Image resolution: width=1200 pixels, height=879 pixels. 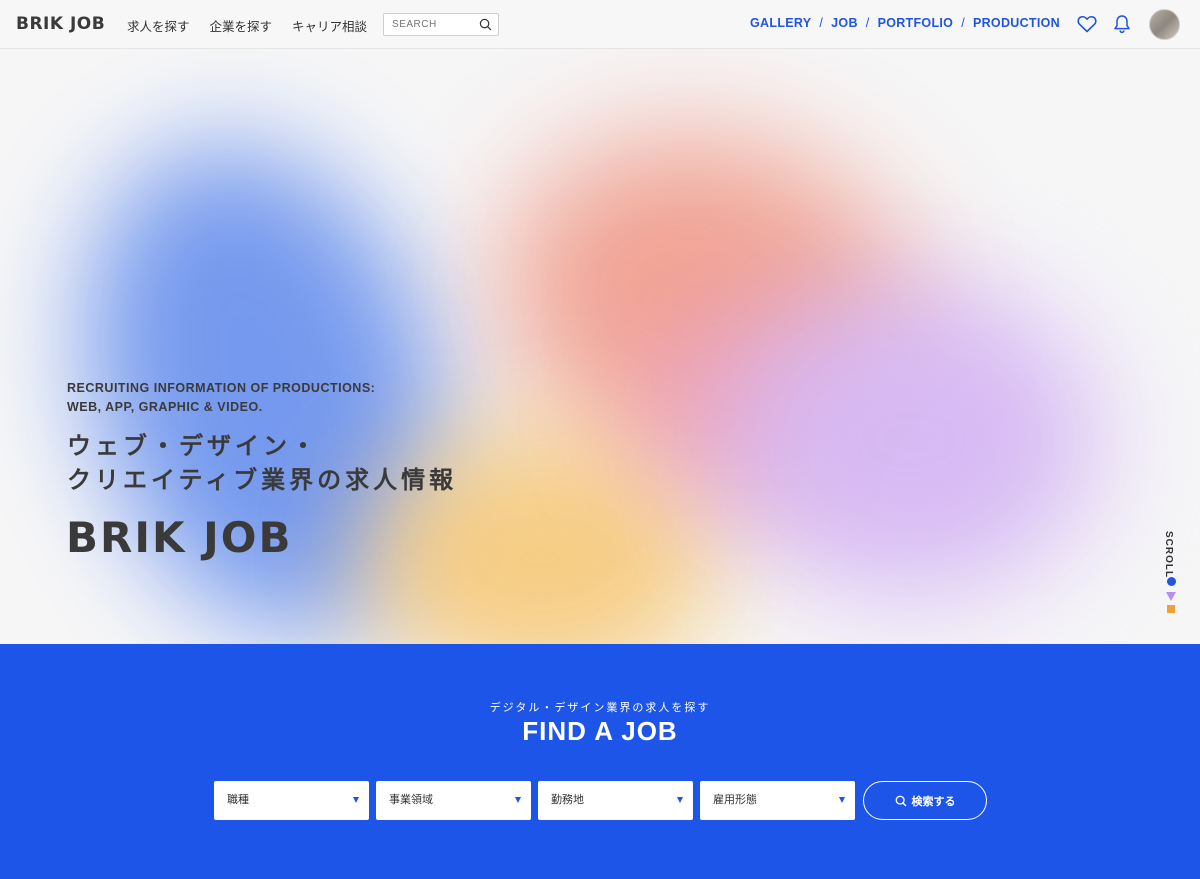 I want to click on secondary-nav: GALLERY / JOB / PORTFOLIO / PRODUCTION, so click(x=905, y=23).